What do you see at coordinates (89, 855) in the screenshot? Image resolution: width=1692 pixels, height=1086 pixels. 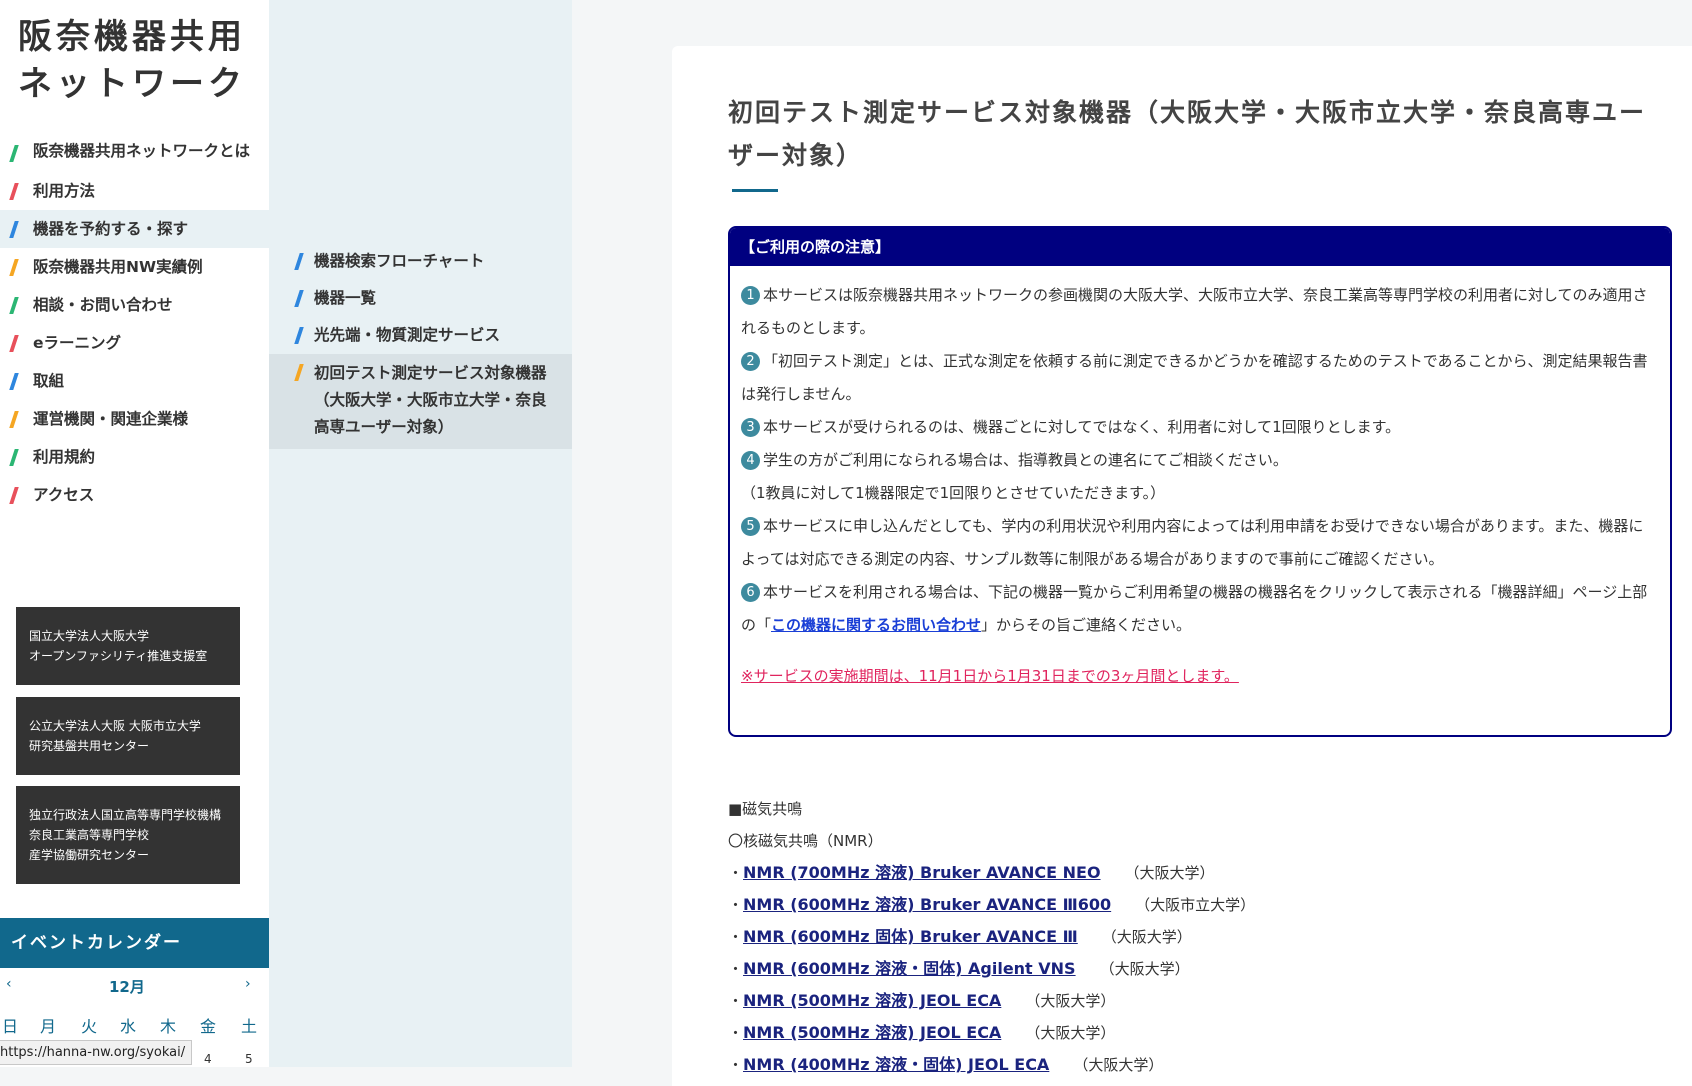 I see `org-link-line: 産学協働研究センター` at bounding box center [89, 855].